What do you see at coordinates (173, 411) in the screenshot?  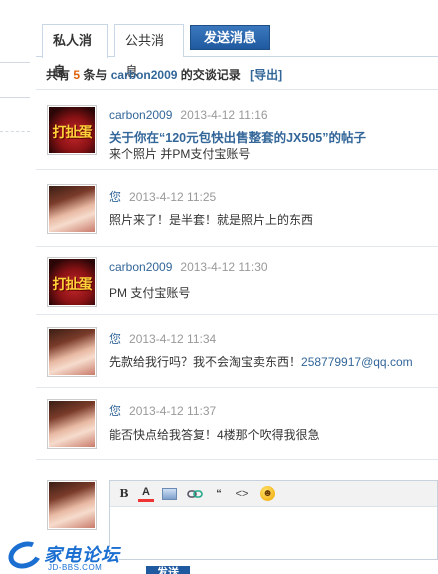 I see `message-time: 2013-4-12 11:37` at bounding box center [173, 411].